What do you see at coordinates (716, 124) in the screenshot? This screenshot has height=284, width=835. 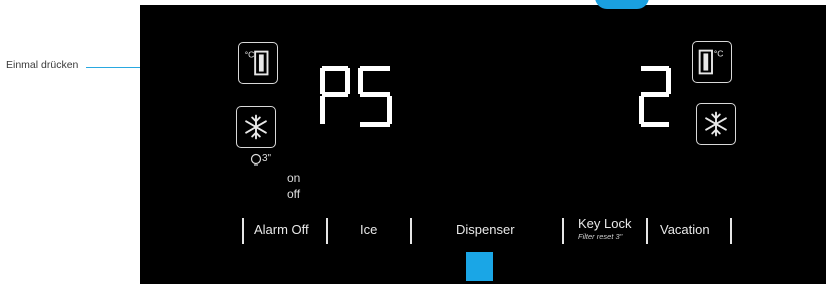 I see `freeze-right-icon` at bounding box center [716, 124].